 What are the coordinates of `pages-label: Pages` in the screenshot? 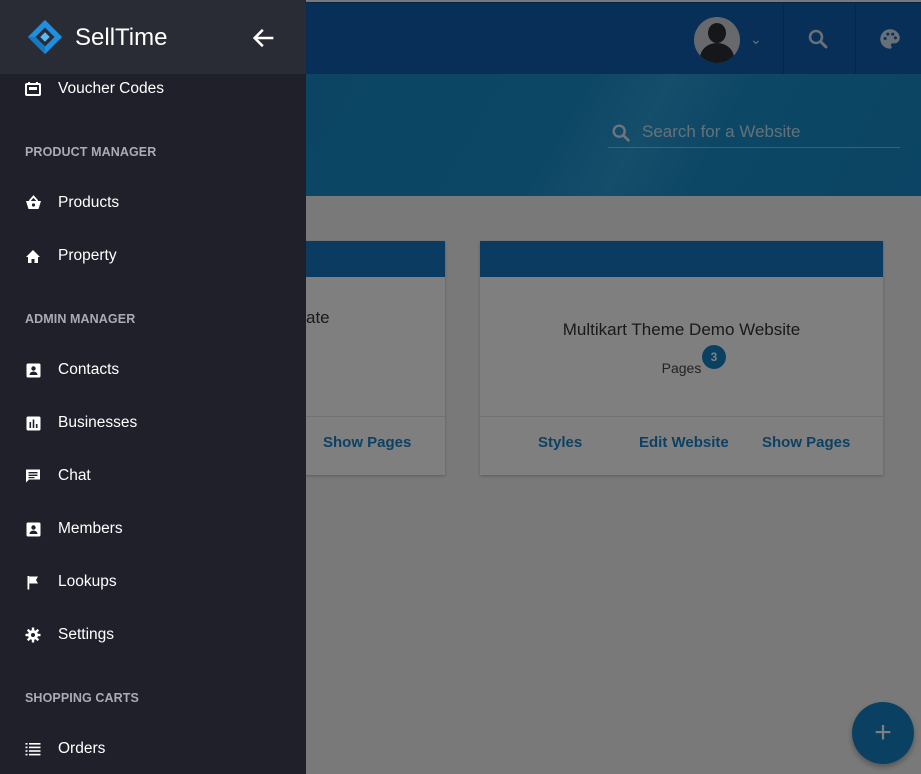 It's located at (681, 368).